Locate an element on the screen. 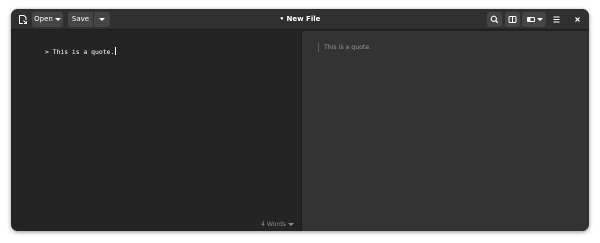 Image resolution: width=600 pixels, height=243 pixels. header-bar: Open Save • New File is located at coordinates (300, 19).